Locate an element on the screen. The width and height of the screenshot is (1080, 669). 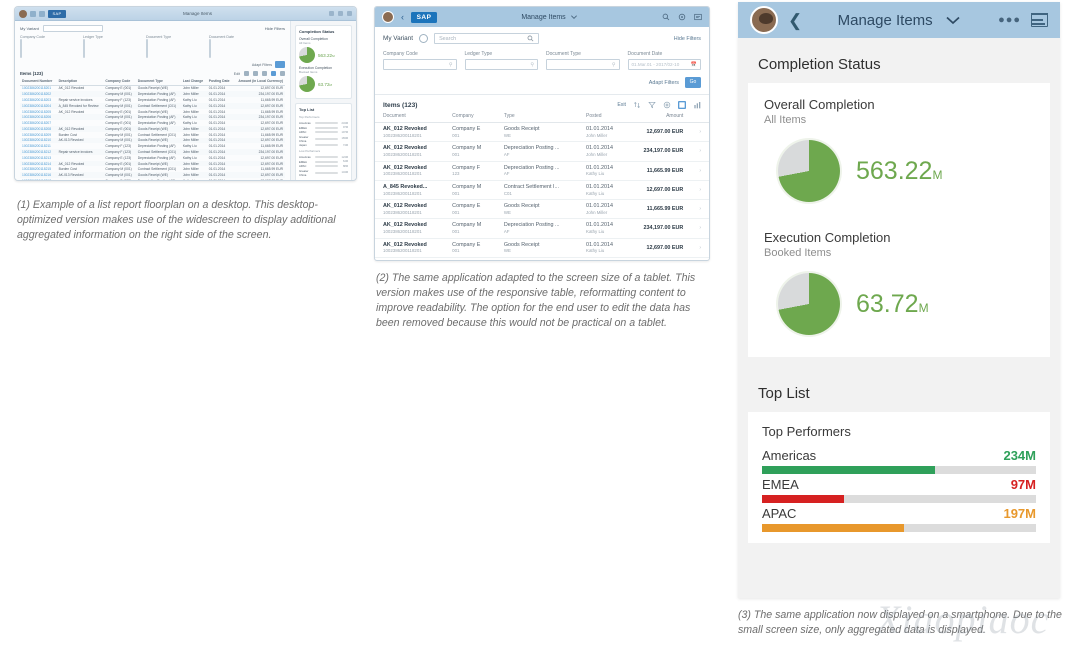
back-chevron-icon is located at coordinates (33, 13).